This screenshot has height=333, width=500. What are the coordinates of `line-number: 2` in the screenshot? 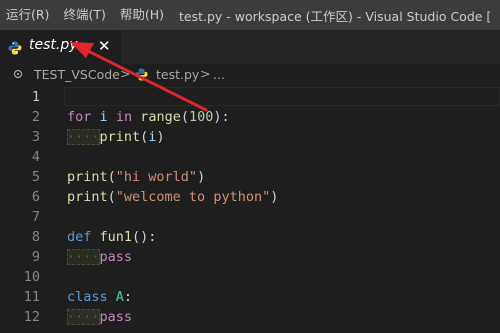 It's located at (35, 117).